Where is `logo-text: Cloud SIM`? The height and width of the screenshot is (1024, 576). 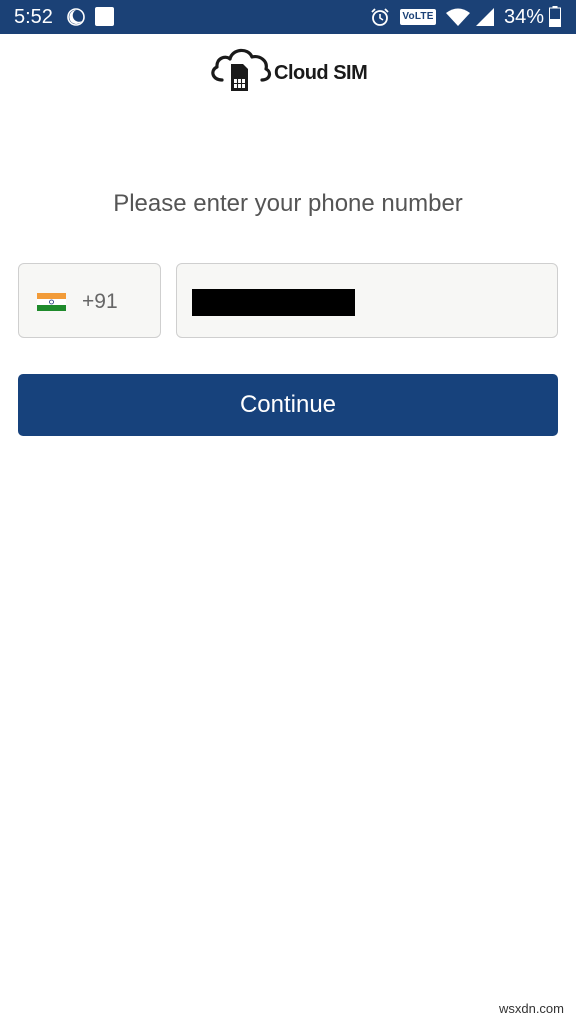 logo-text: Cloud SIM is located at coordinates (321, 73).